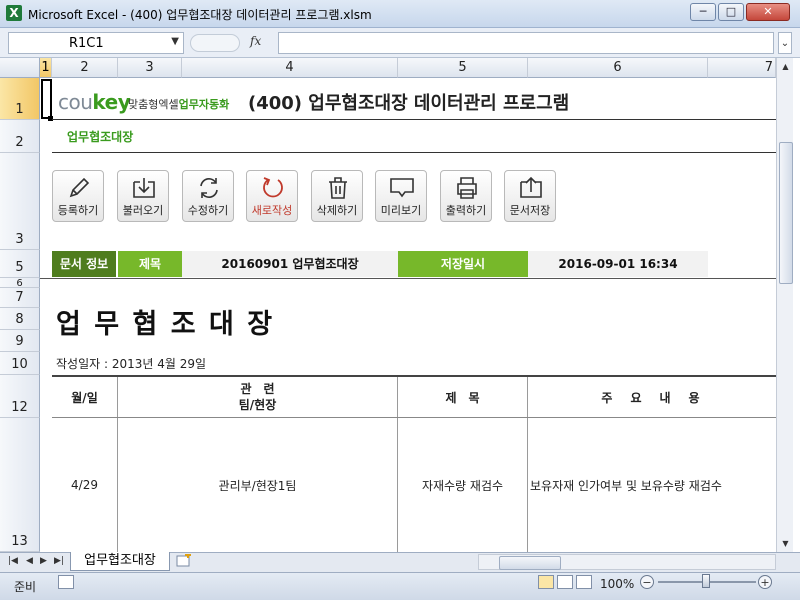 Image resolution: width=800 pixels, height=600 pixels. What do you see at coordinates (463, 397) in the screenshot?
I see `header-subject: 제 목` at bounding box center [463, 397].